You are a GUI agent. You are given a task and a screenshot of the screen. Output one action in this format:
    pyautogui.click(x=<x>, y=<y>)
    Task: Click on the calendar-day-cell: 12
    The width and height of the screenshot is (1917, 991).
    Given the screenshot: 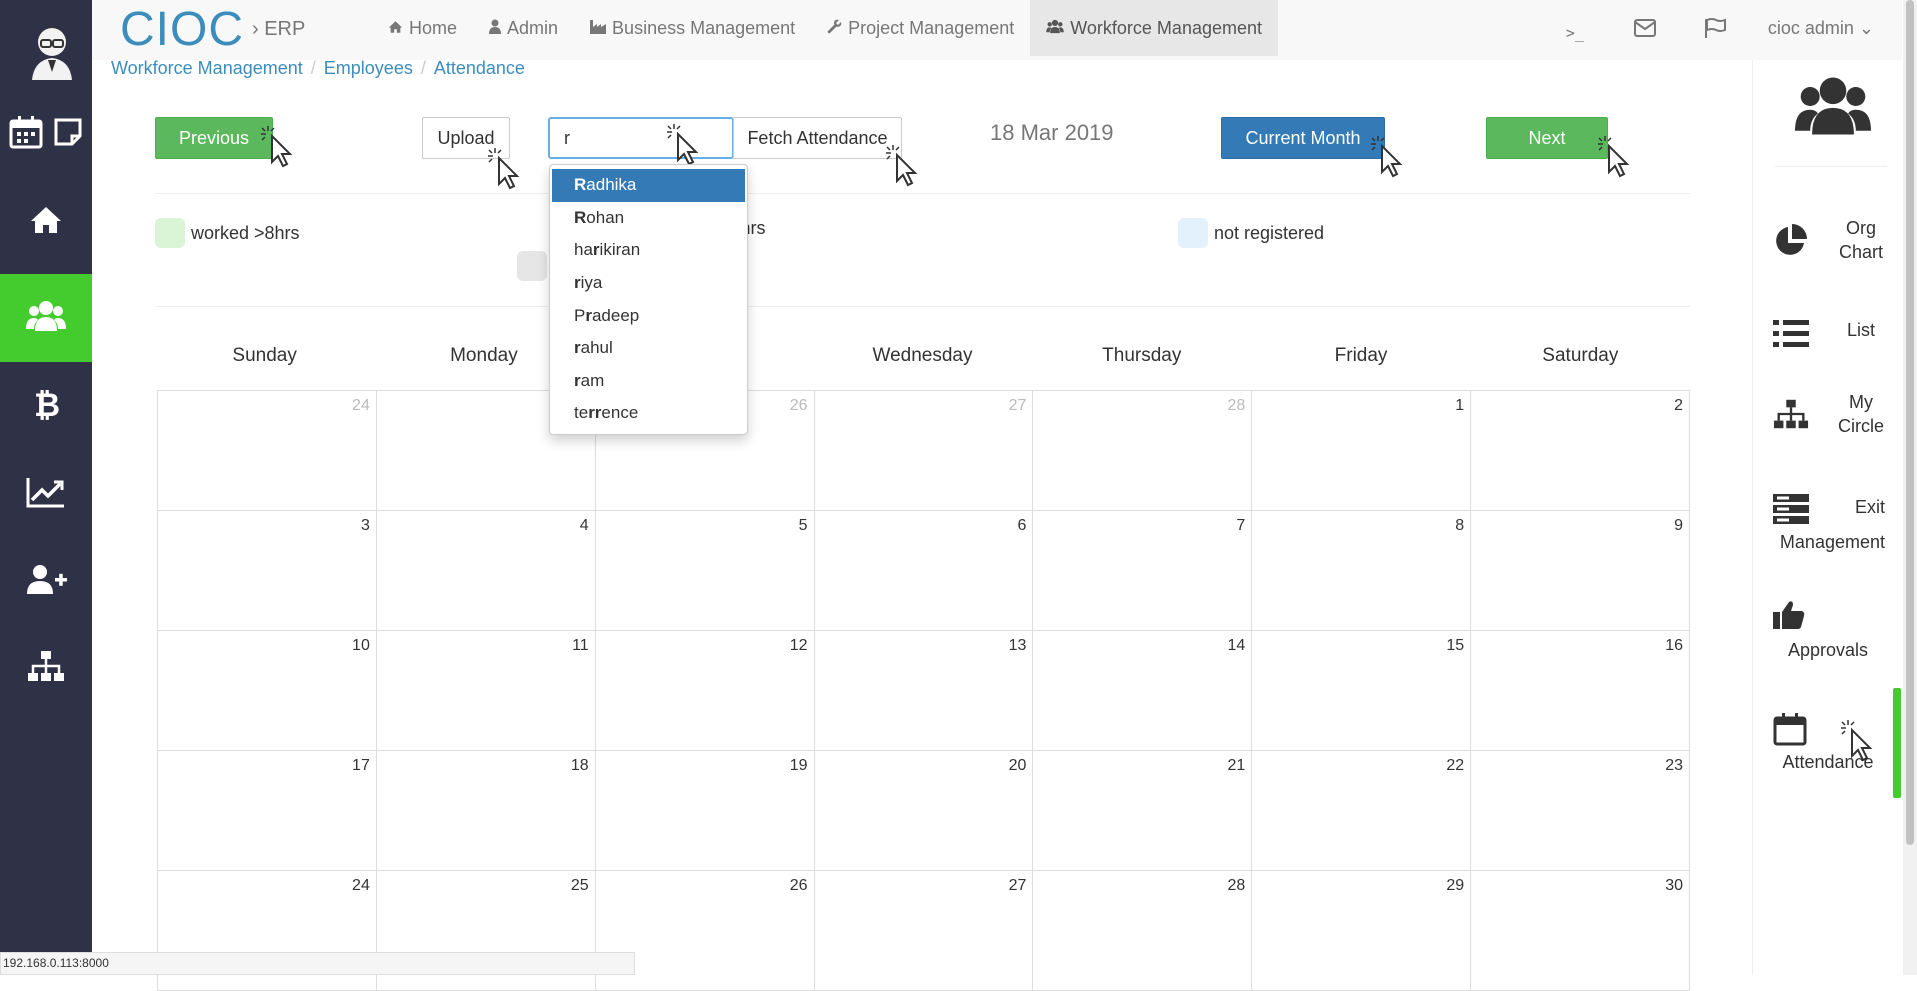 What is the action you would take?
    pyautogui.click(x=705, y=691)
    